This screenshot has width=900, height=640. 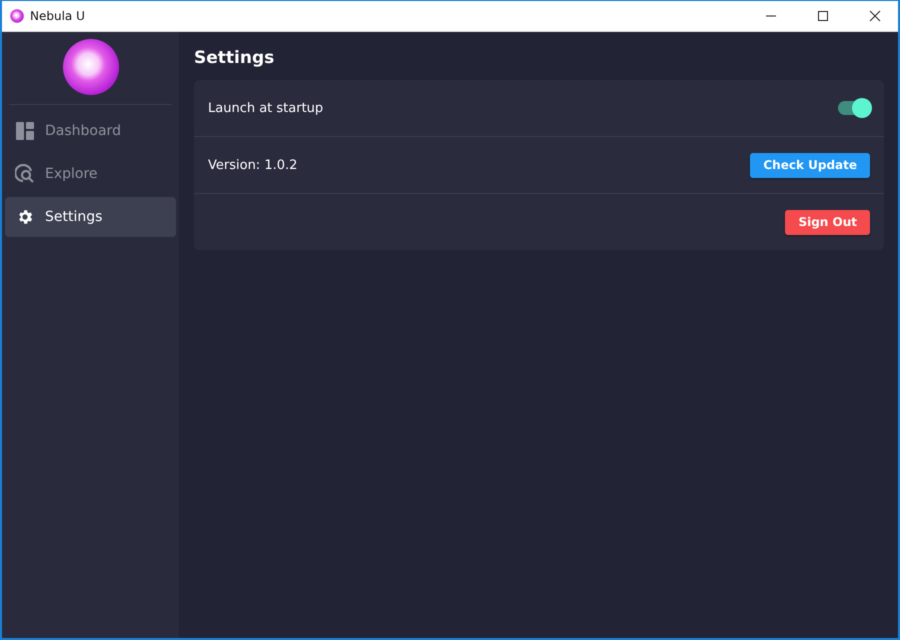 What do you see at coordinates (90, 131) in the screenshot?
I see `sidebar-item: Dashboard` at bounding box center [90, 131].